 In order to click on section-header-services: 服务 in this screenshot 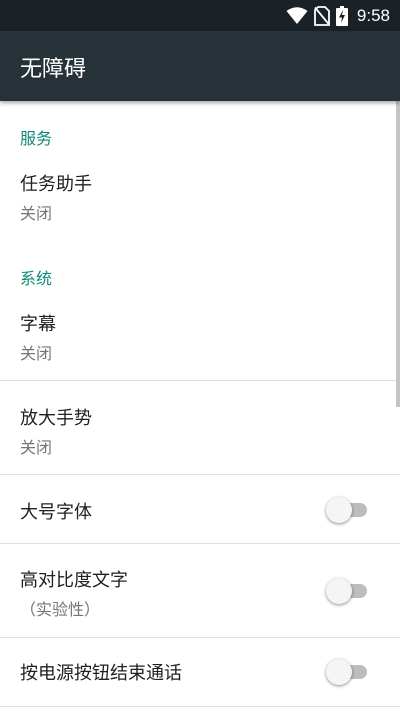, I will do `click(36, 138)`.